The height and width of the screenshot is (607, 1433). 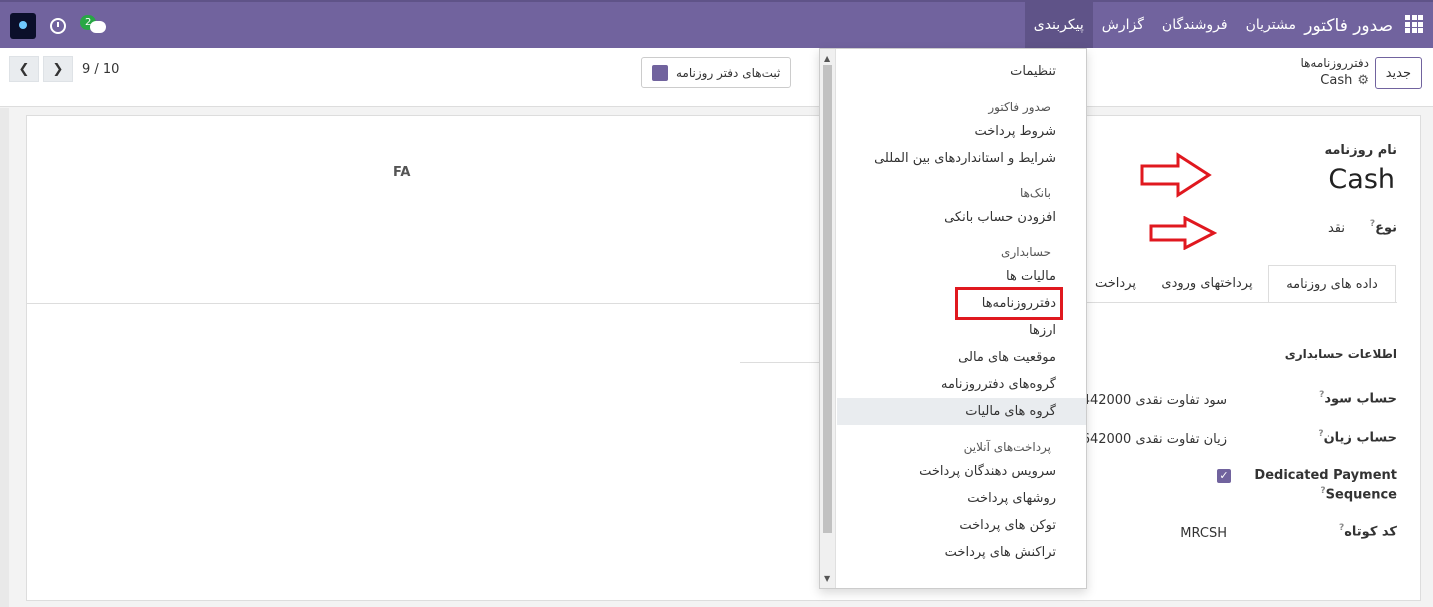 I want to click on breadcrumb-record: Cash, so click(x=1336, y=80).